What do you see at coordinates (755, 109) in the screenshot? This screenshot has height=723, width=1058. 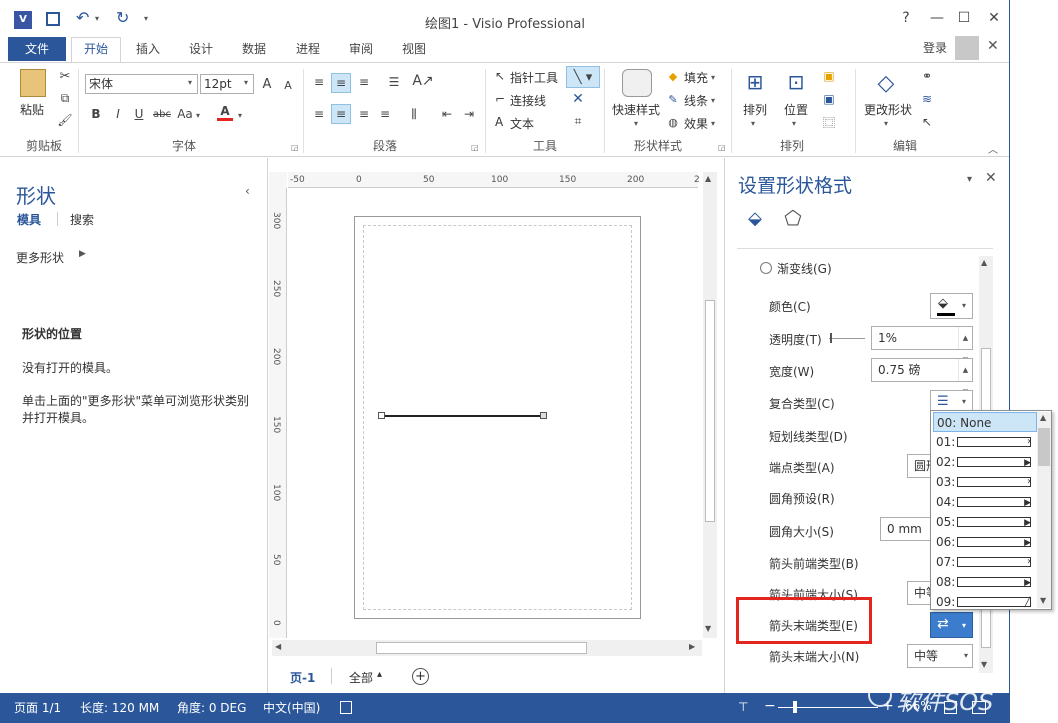 I see `arrange-button: 排列` at bounding box center [755, 109].